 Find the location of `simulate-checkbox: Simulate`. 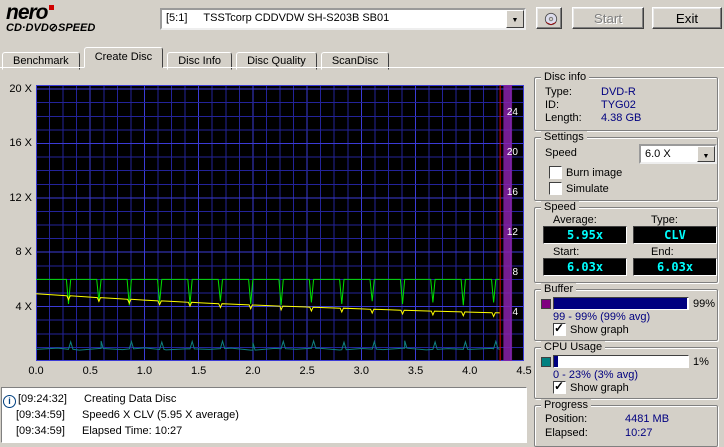

simulate-checkbox: Simulate is located at coordinates (579, 188).